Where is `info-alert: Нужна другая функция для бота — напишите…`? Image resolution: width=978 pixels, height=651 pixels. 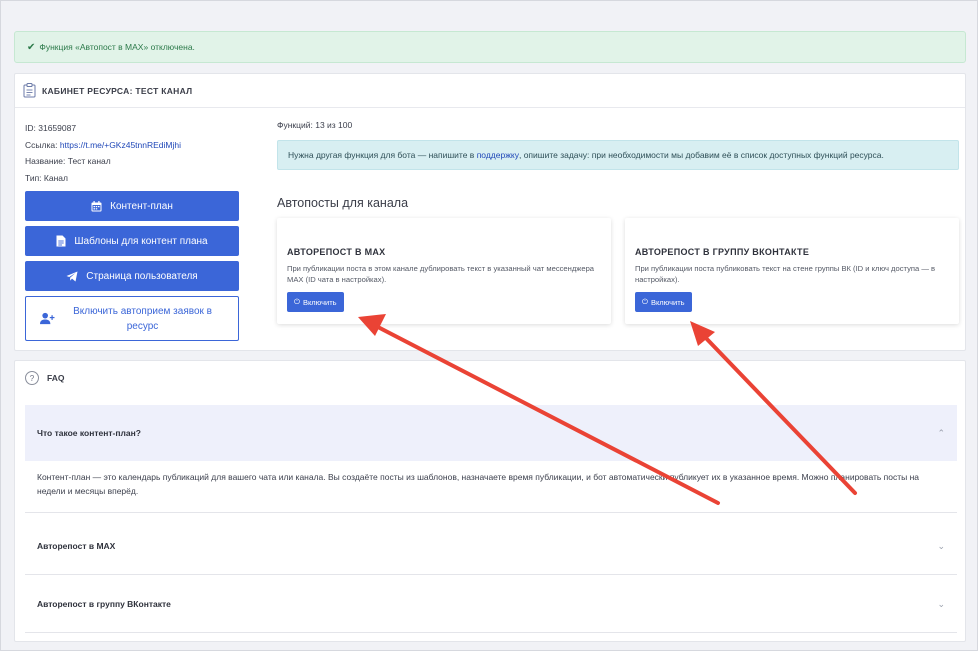 info-alert: Нужна другая функция для бота — напишите… is located at coordinates (618, 155).